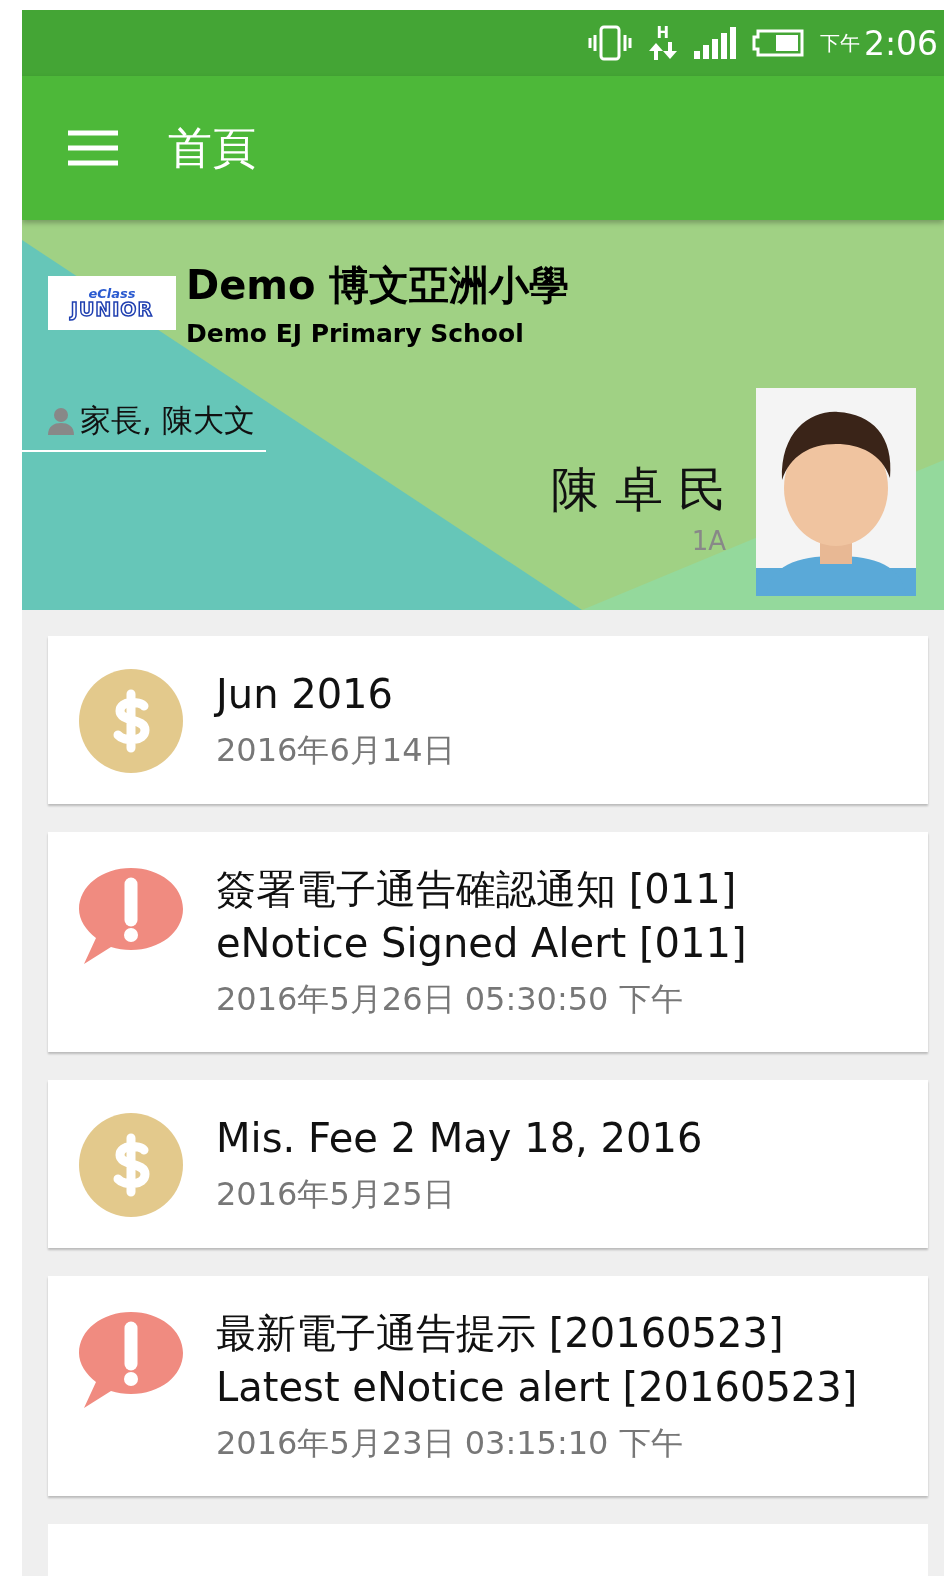 Image resolution: width=944 pixels, height=1576 pixels. What do you see at coordinates (714, 43) in the screenshot?
I see `signal-icon` at bounding box center [714, 43].